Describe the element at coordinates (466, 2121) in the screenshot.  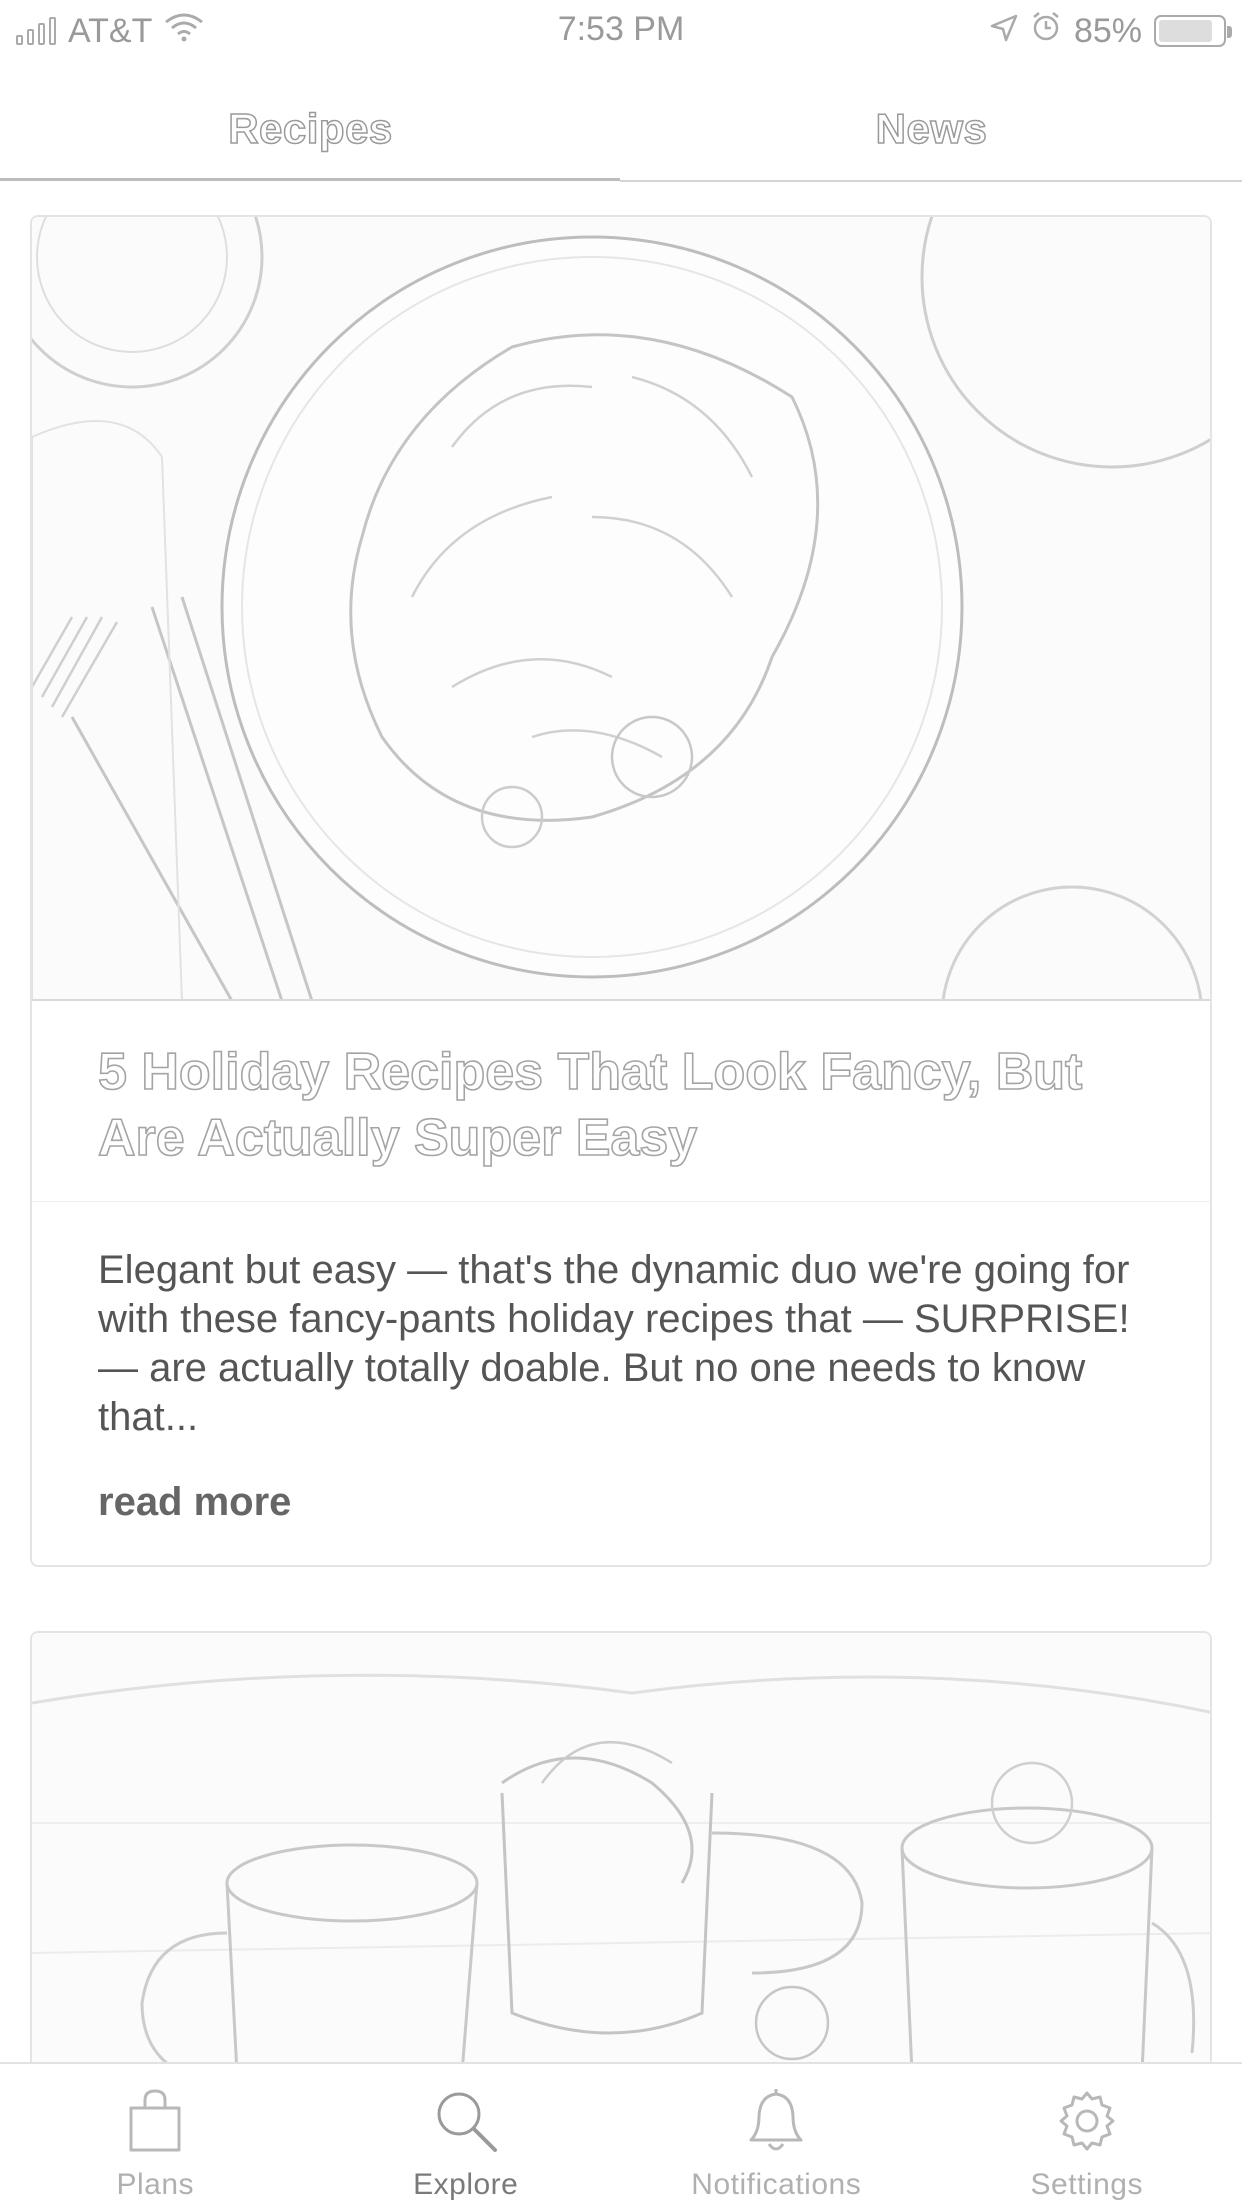
I see `search-icon` at that location.